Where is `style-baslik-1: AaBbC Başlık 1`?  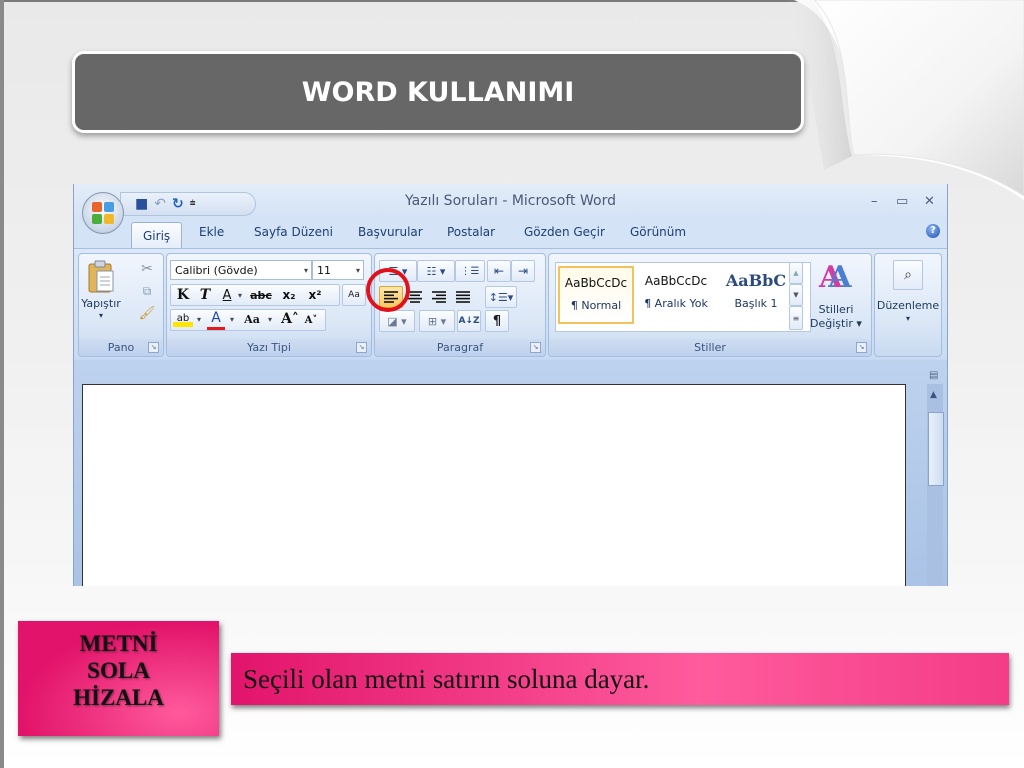 style-baslik-1: AaBbC Başlık 1 is located at coordinates (756, 295).